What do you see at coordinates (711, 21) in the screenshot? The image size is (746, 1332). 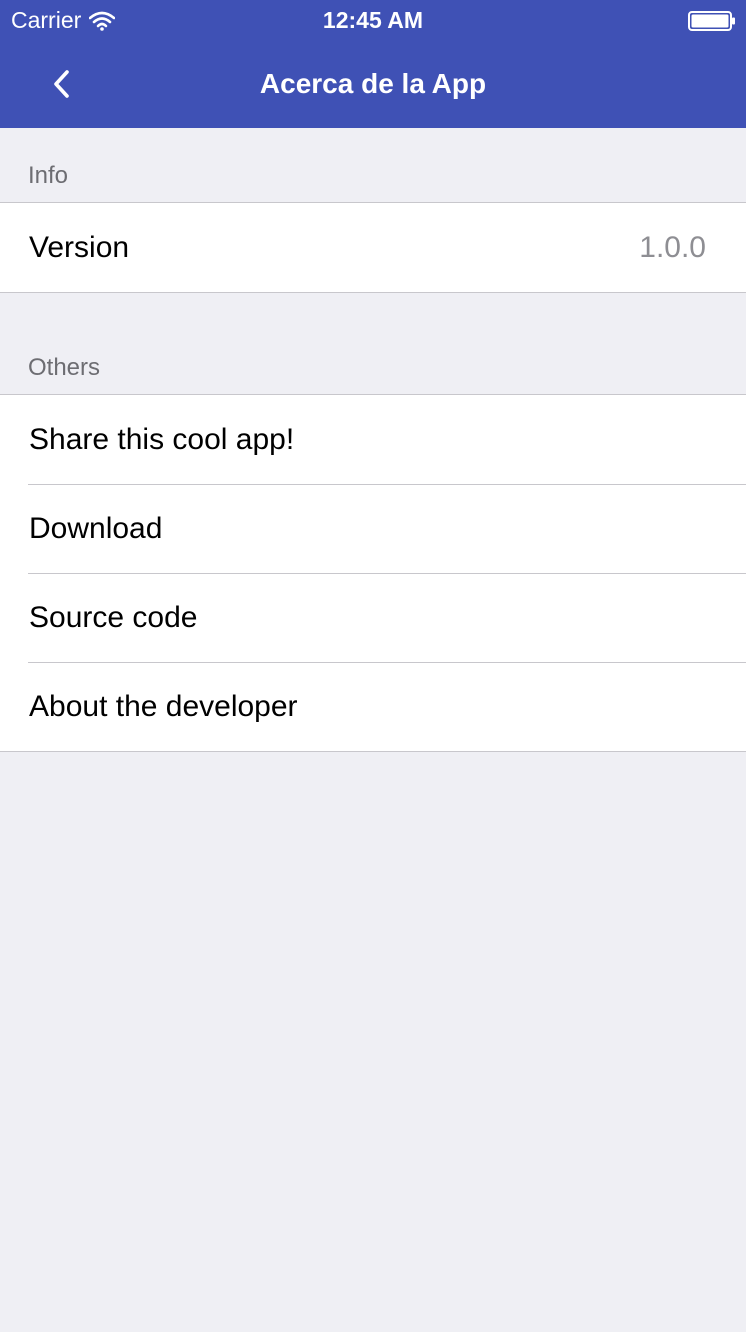 I see `battery-icon` at bounding box center [711, 21].